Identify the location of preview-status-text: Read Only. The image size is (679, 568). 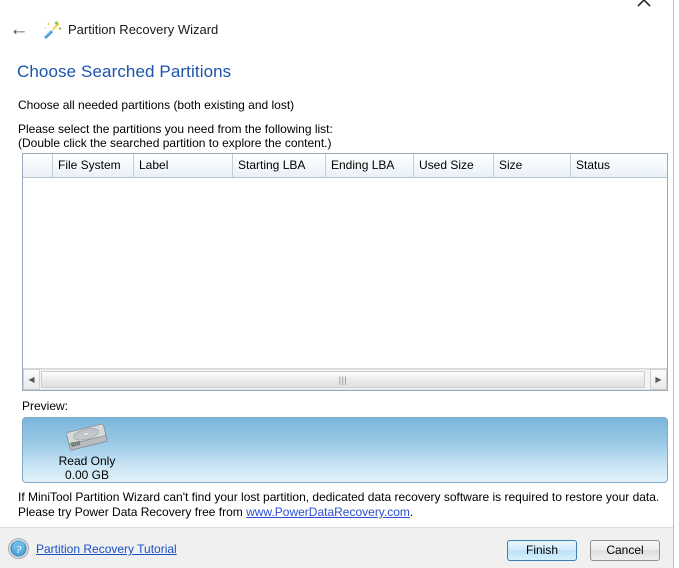
(87, 461).